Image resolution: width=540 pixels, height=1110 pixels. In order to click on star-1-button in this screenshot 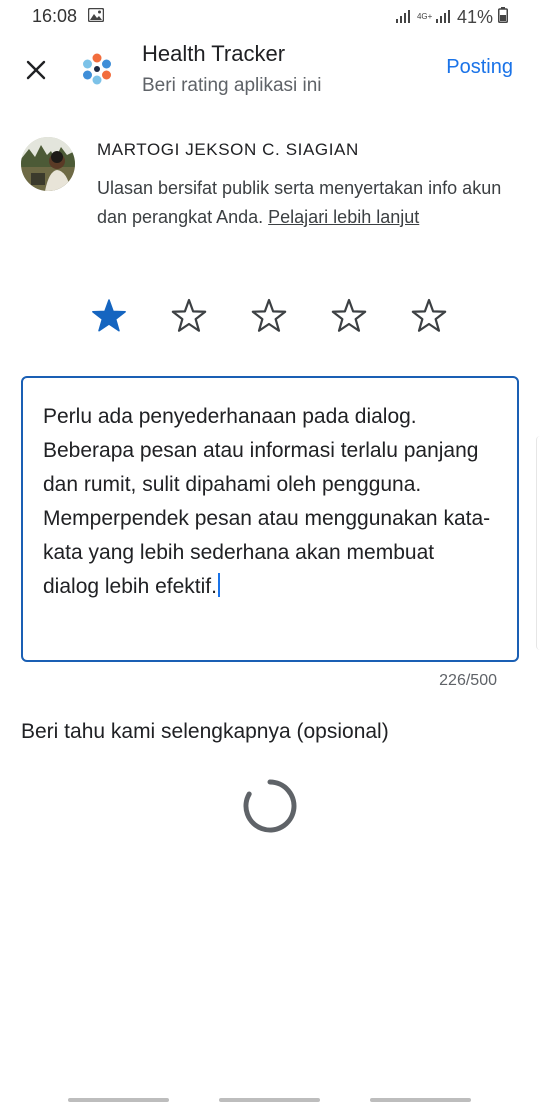, I will do `click(109, 316)`.